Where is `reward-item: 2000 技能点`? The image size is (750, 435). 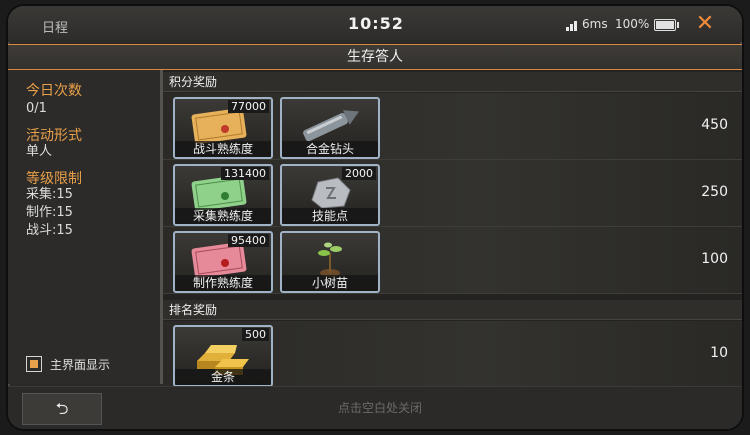 reward-item: 2000 技能点 is located at coordinates (330, 195).